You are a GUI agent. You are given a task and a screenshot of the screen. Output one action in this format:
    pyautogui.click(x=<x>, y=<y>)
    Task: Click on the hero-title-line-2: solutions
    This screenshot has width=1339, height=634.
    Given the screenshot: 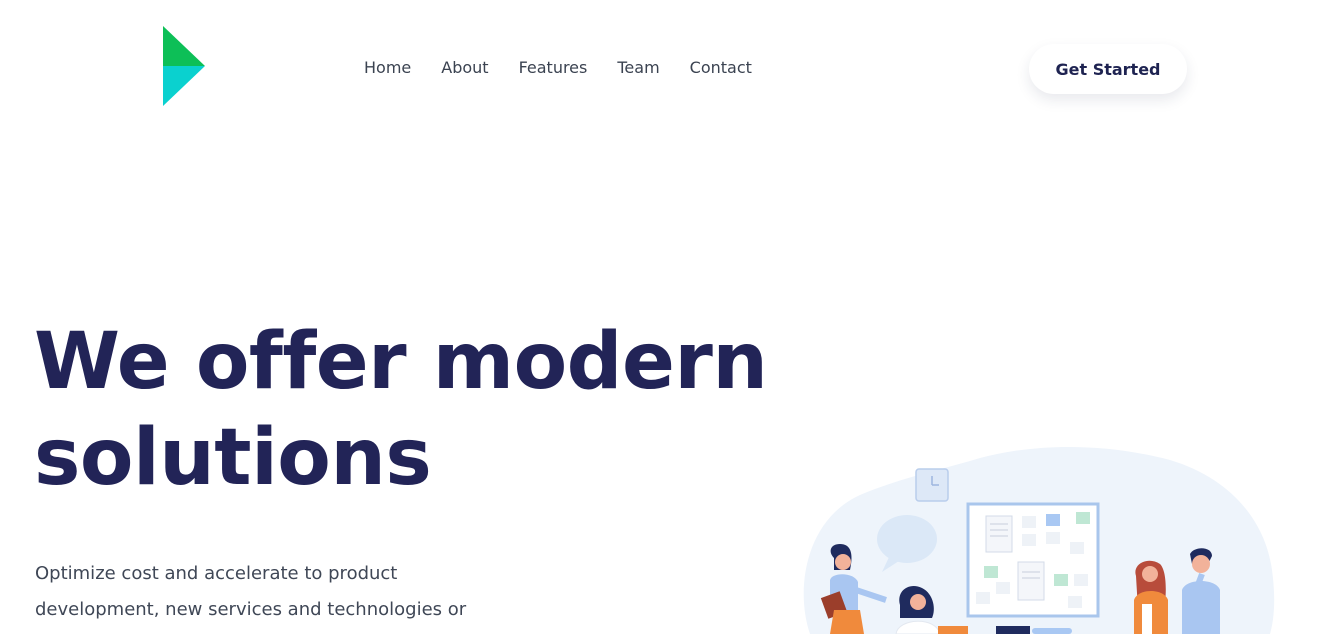 What is the action you would take?
    pyautogui.click(x=233, y=458)
    